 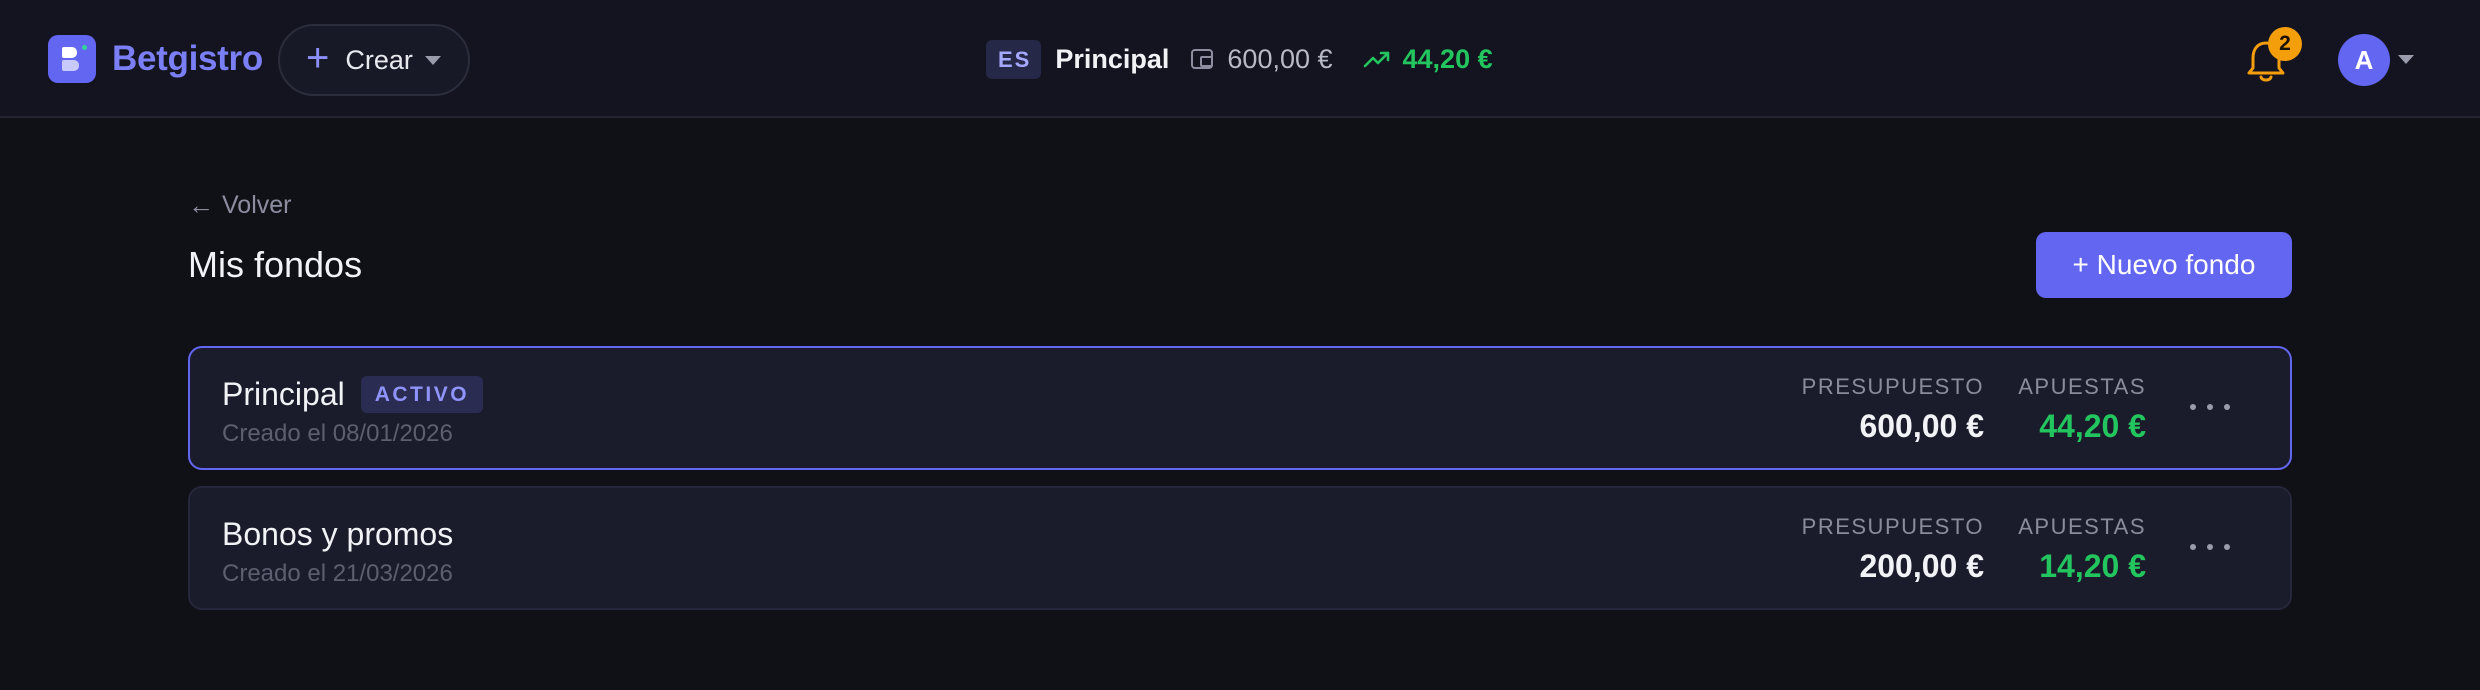 I want to click on page-title: Mis fondos, so click(x=275, y=264).